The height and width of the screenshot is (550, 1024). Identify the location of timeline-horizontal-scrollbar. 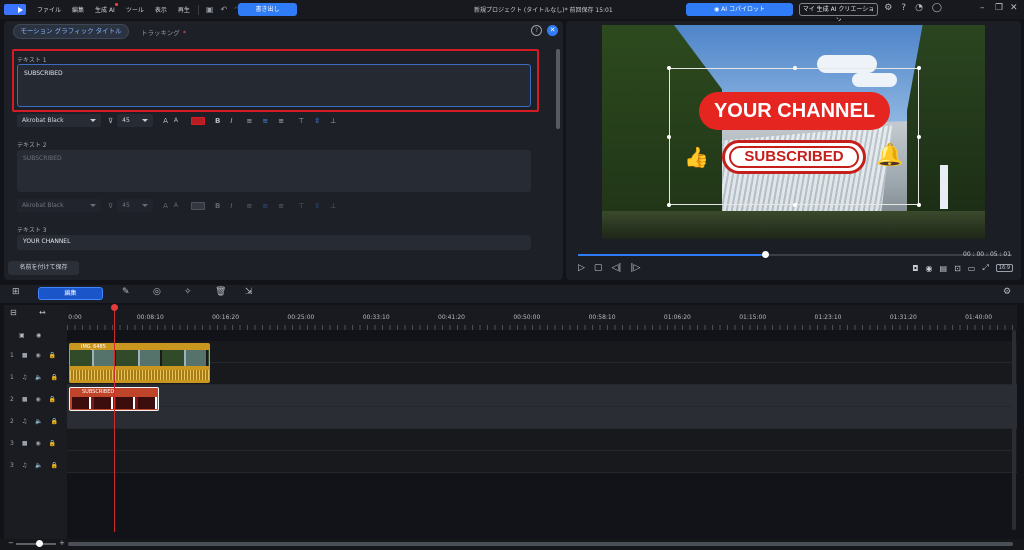
(540, 544).